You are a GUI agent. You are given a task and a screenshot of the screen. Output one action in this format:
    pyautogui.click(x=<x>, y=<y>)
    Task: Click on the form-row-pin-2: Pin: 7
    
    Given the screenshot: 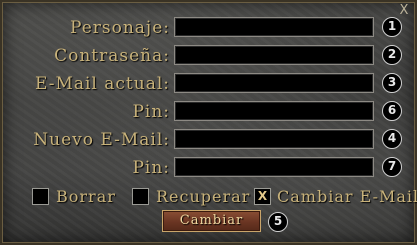 What is the action you would take?
    pyautogui.click(x=209, y=168)
    